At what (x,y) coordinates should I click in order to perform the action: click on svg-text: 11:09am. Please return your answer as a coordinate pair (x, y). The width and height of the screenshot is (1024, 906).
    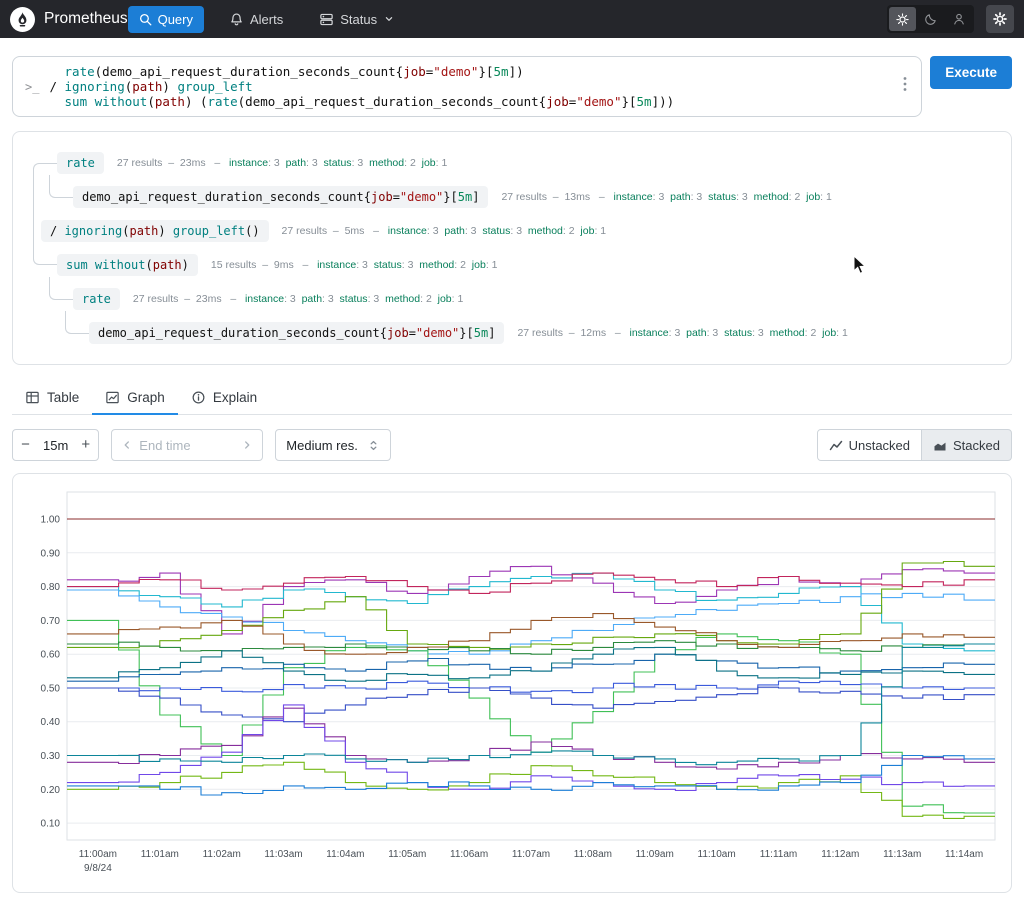
    Looking at the image, I should click on (655, 854).